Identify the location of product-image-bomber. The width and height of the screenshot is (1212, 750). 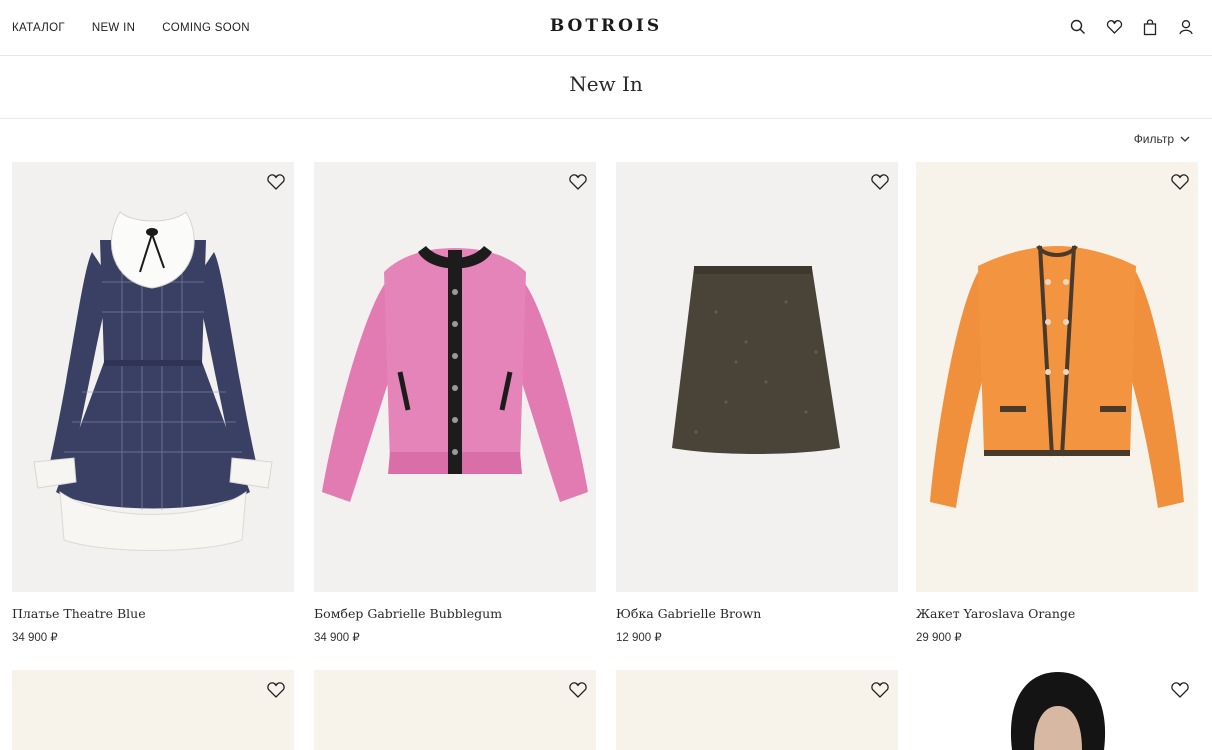
(455, 377).